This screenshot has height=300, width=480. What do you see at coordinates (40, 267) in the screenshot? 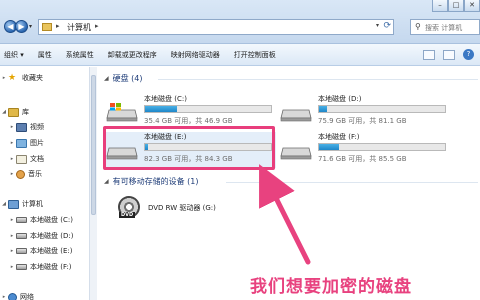
I see `sidebar-item-drive-f: ▸ 本地磁盘 (F:)` at bounding box center [40, 267].